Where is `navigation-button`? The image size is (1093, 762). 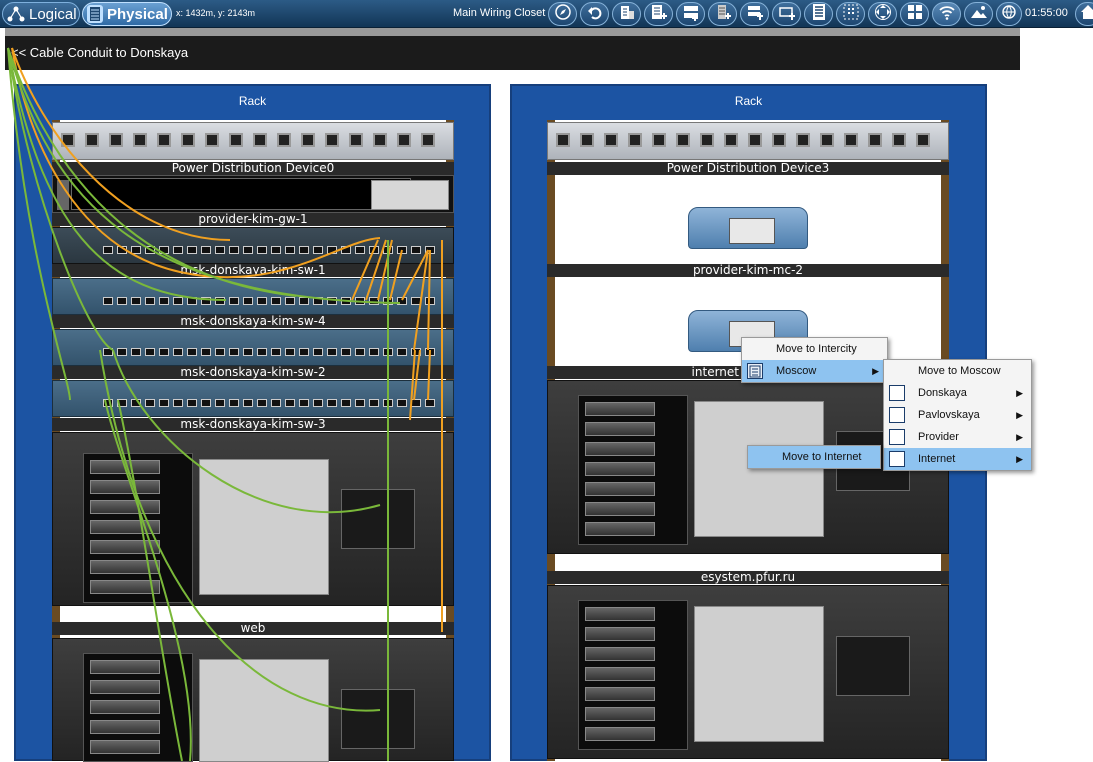
navigation-button is located at coordinates (562, 14).